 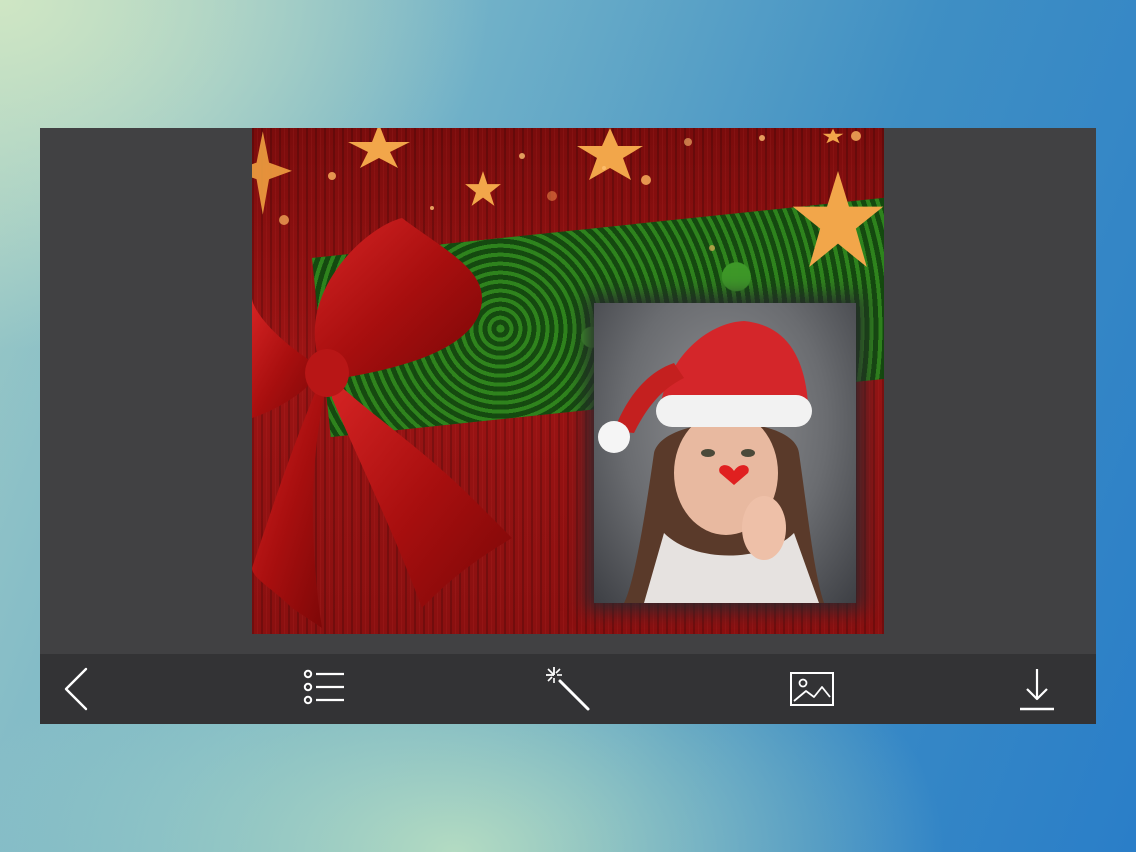 I want to click on back-chevron-icon, so click(x=76, y=689).